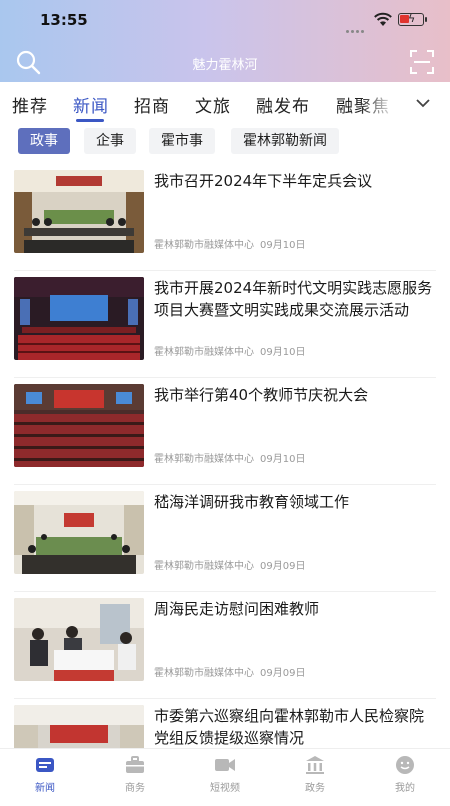 Image resolution: width=450 pixels, height=806 pixels. I want to click on app-title: 魅力霍林河, so click(225, 65).